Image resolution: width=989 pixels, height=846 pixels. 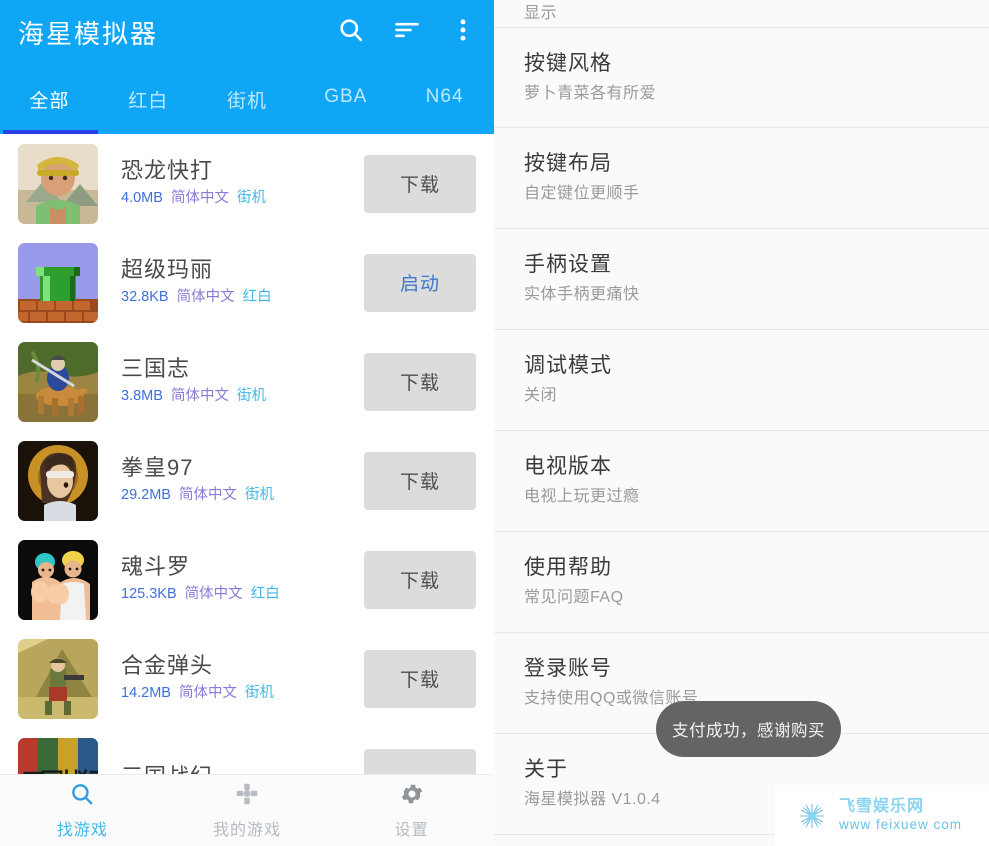 I want to click on toast-message: 支付成功，感谢购买, so click(x=748, y=729).